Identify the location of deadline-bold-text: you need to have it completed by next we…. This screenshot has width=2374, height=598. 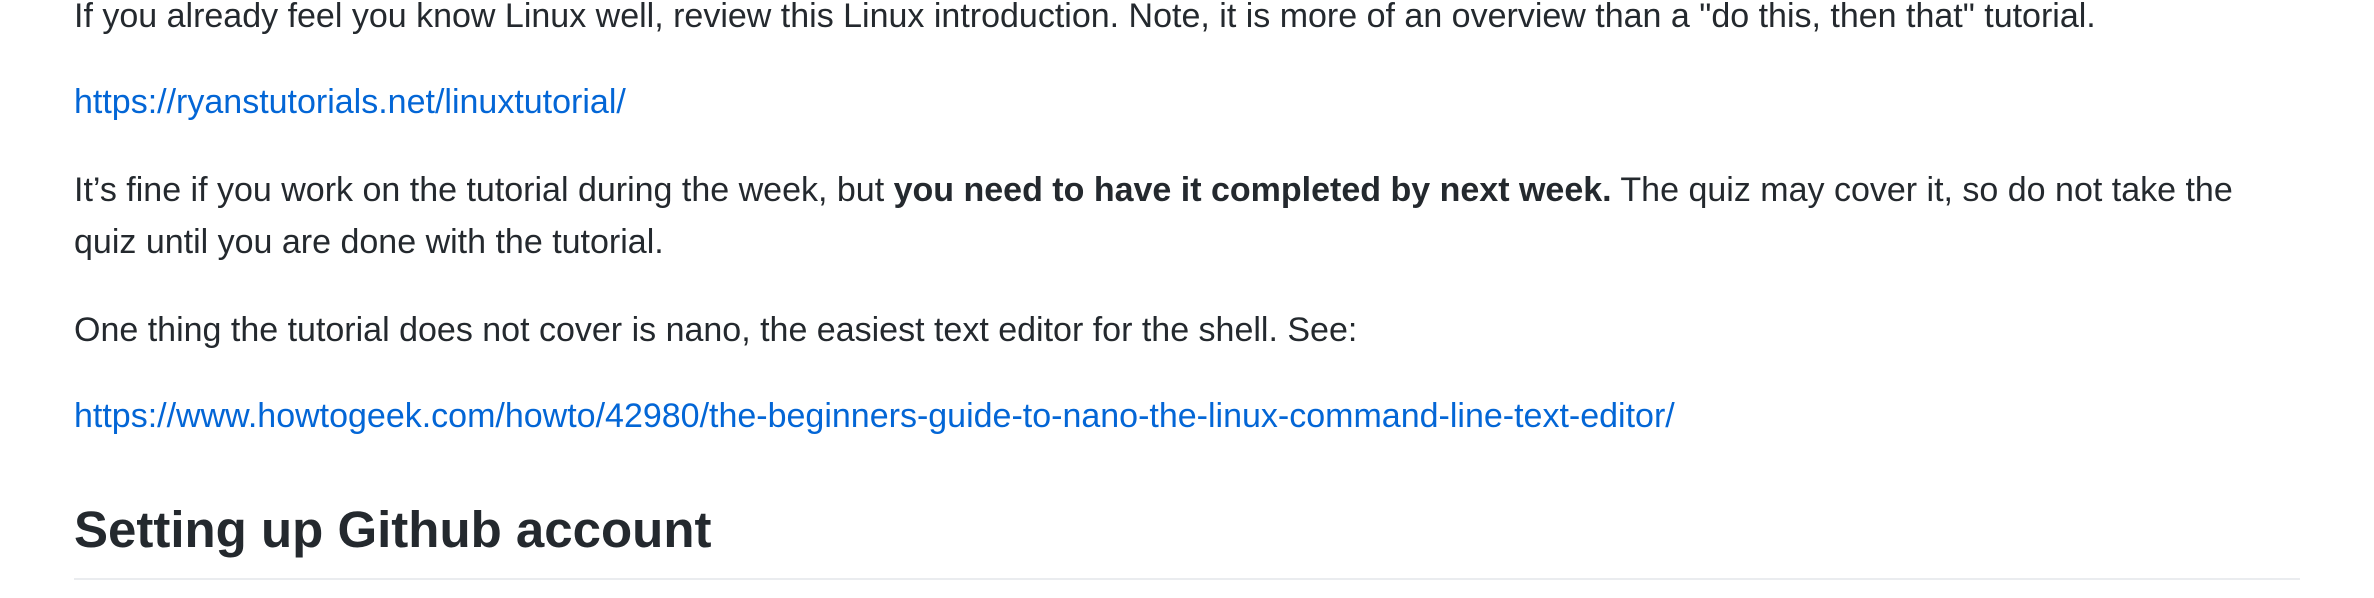
(1252, 190).